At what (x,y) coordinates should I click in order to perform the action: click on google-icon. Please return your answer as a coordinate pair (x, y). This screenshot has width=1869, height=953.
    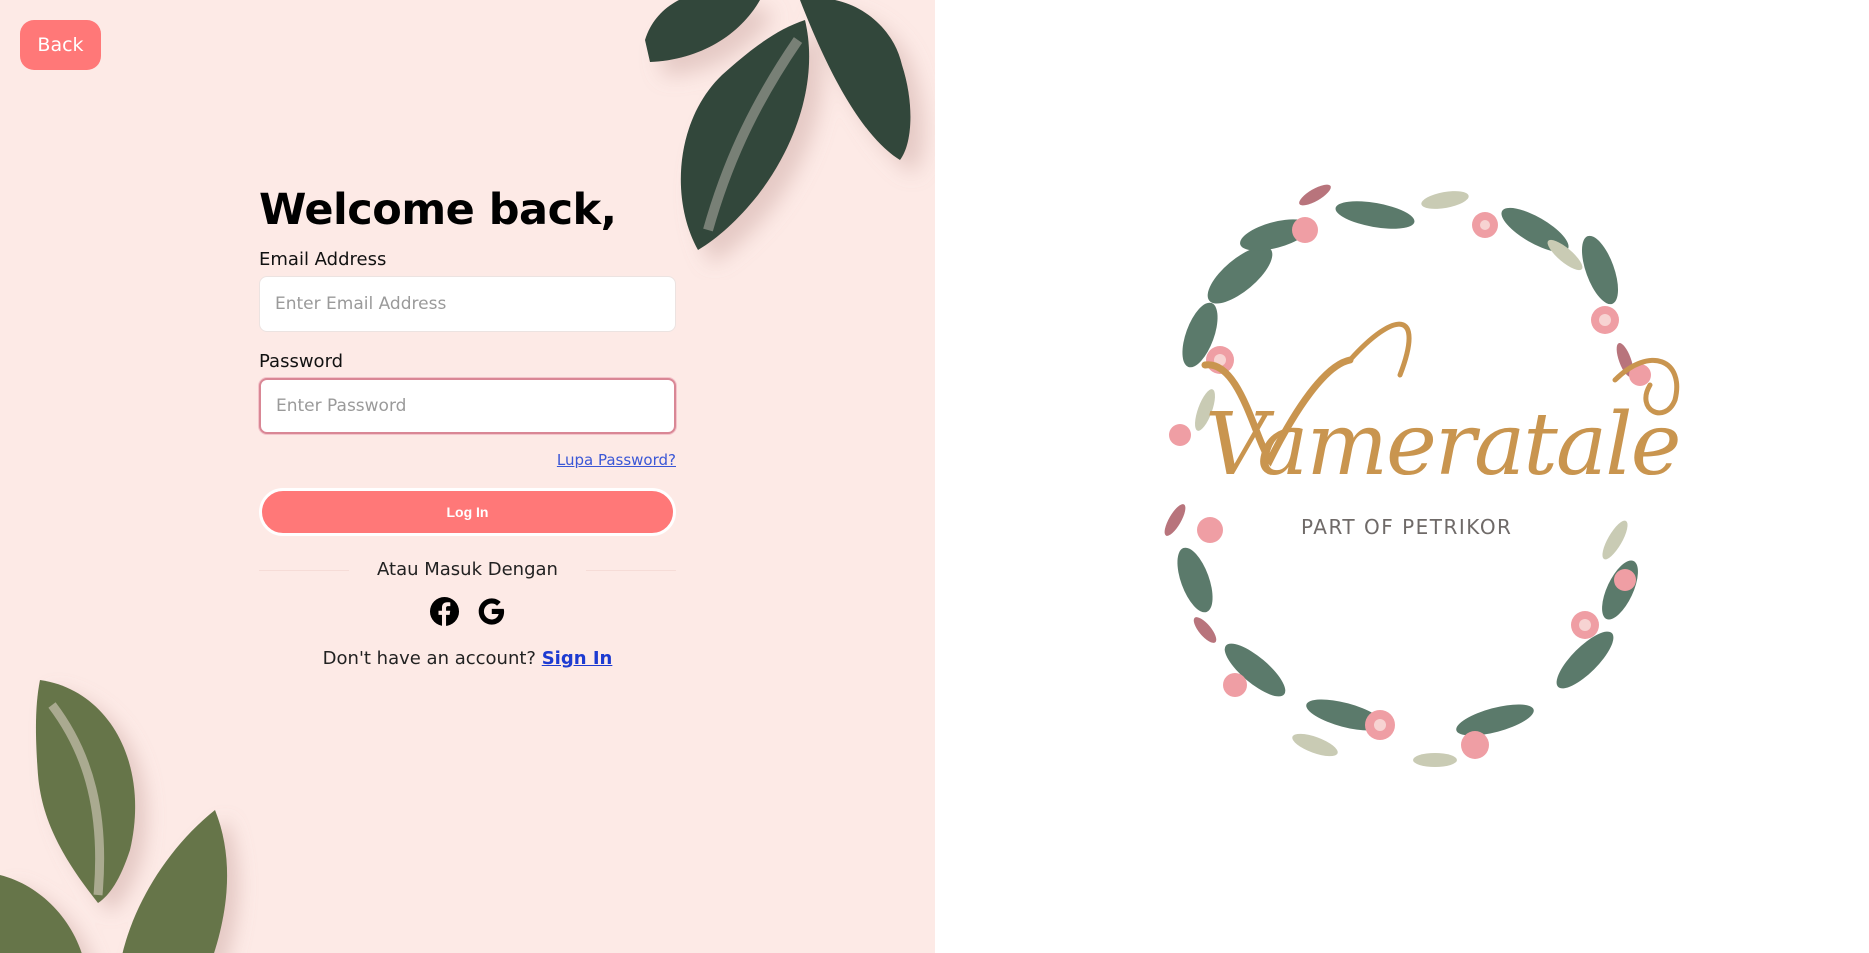
    Looking at the image, I should click on (491, 611).